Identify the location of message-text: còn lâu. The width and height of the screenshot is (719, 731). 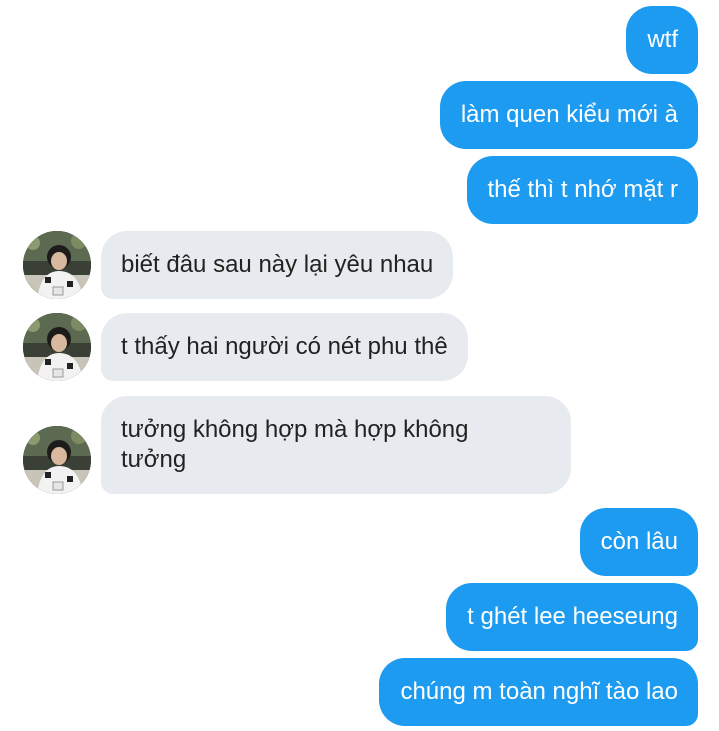
(639, 541).